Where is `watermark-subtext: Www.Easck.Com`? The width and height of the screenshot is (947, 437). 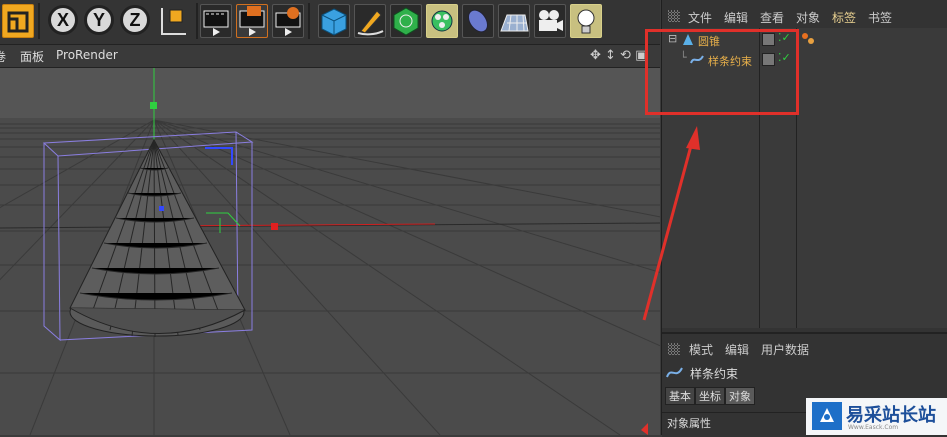
watermark-subtext: Www.Easck.Com is located at coordinates (873, 427).